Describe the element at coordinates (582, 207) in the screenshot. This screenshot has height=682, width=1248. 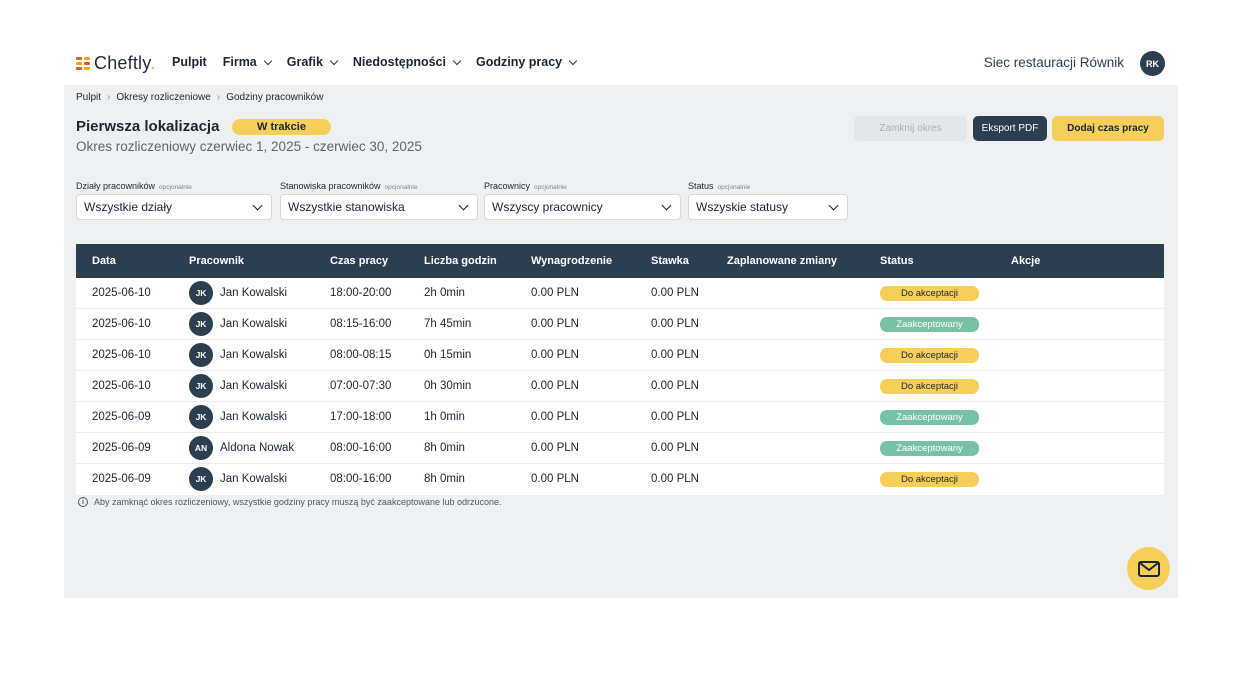
I see `employees-select: Wszyscy pracownicy` at that location.